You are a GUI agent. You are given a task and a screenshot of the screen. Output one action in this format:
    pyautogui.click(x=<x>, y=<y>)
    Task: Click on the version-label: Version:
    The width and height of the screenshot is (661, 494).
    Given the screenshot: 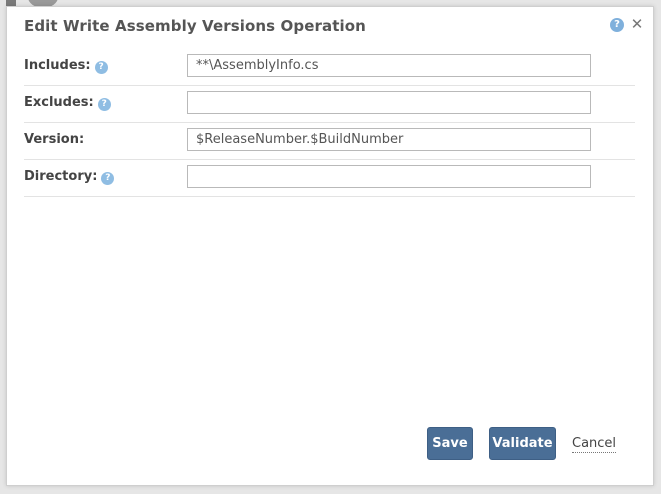 What is the action you would take?
    pyautogui.click(x=54, y=139)
    